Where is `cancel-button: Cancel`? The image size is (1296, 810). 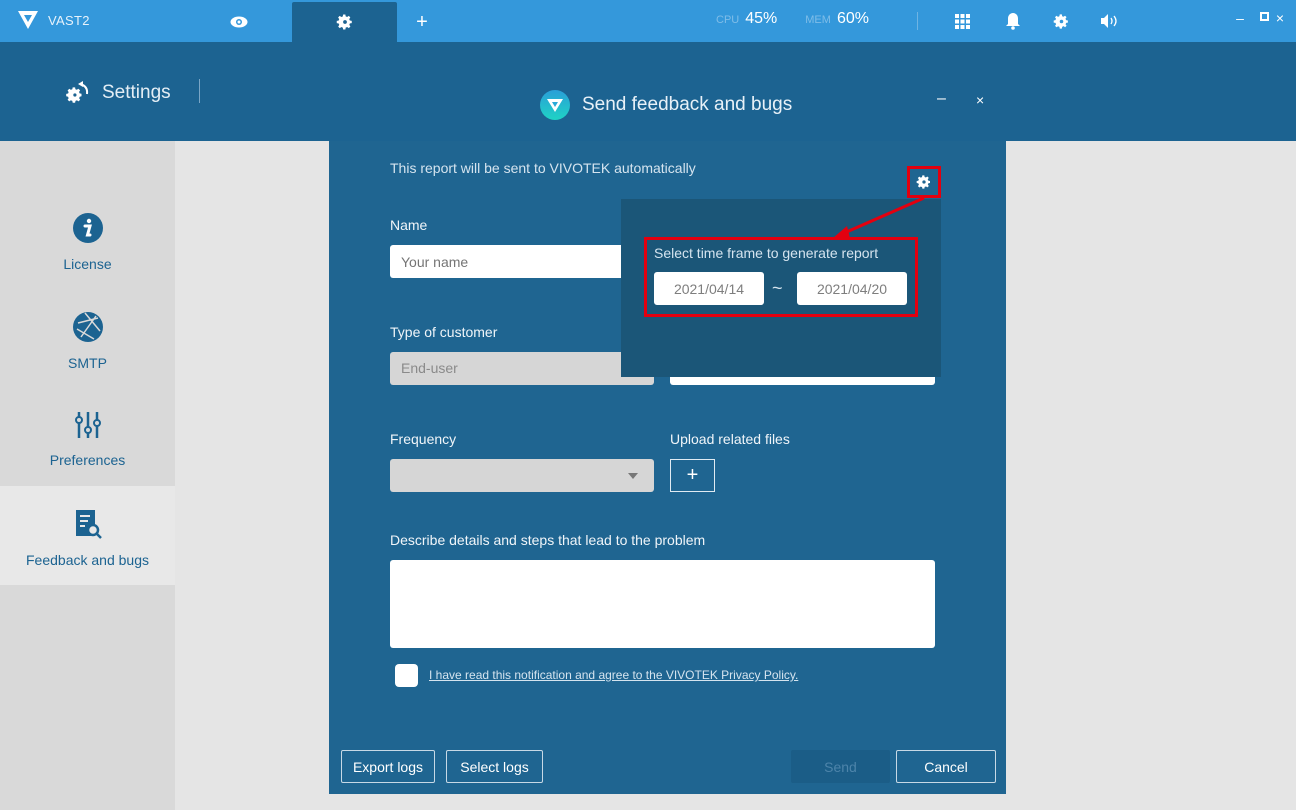
cancel-button: Cancel is located at coordinates (946, 766).